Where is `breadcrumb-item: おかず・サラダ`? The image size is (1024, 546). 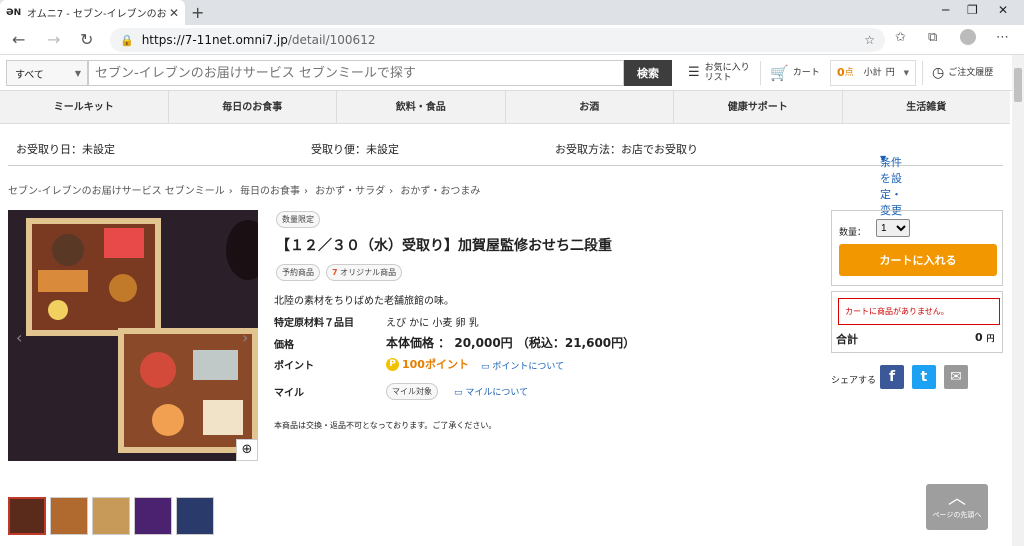 breadcrumb-item: おかず・サラダ is located at coordinates (350, 191).